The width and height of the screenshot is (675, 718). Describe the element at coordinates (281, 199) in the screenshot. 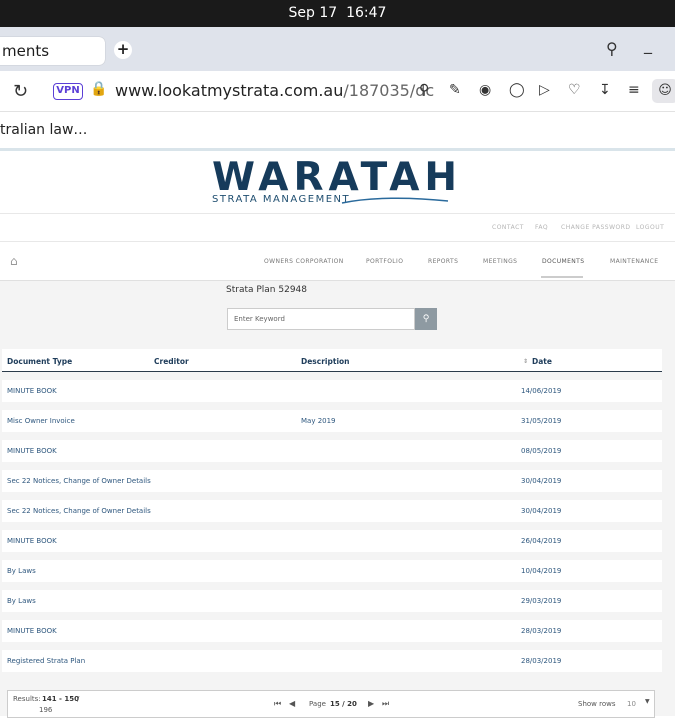

I see `logo-subtitle: STRATA MANAGEMENT` at that location.